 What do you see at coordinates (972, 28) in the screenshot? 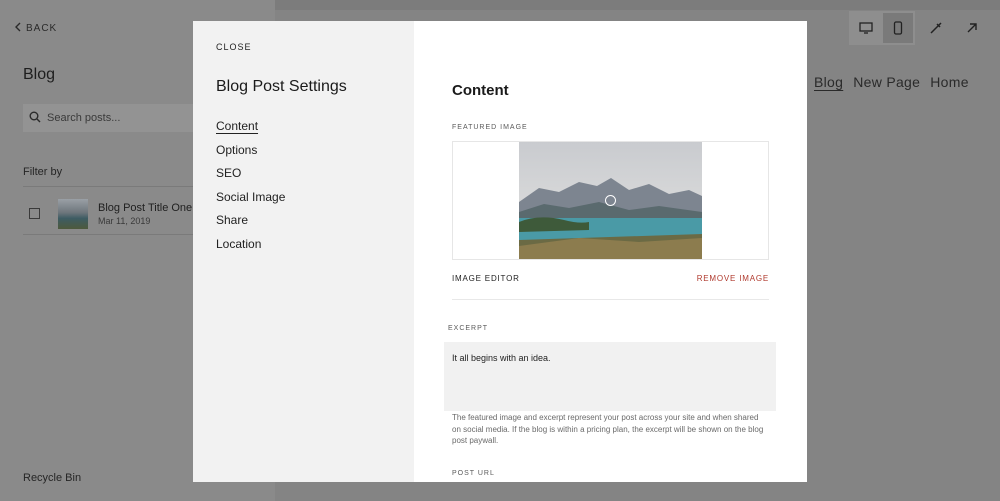
I see `arrow-up-right-icon` at bounding box center [972, 28].